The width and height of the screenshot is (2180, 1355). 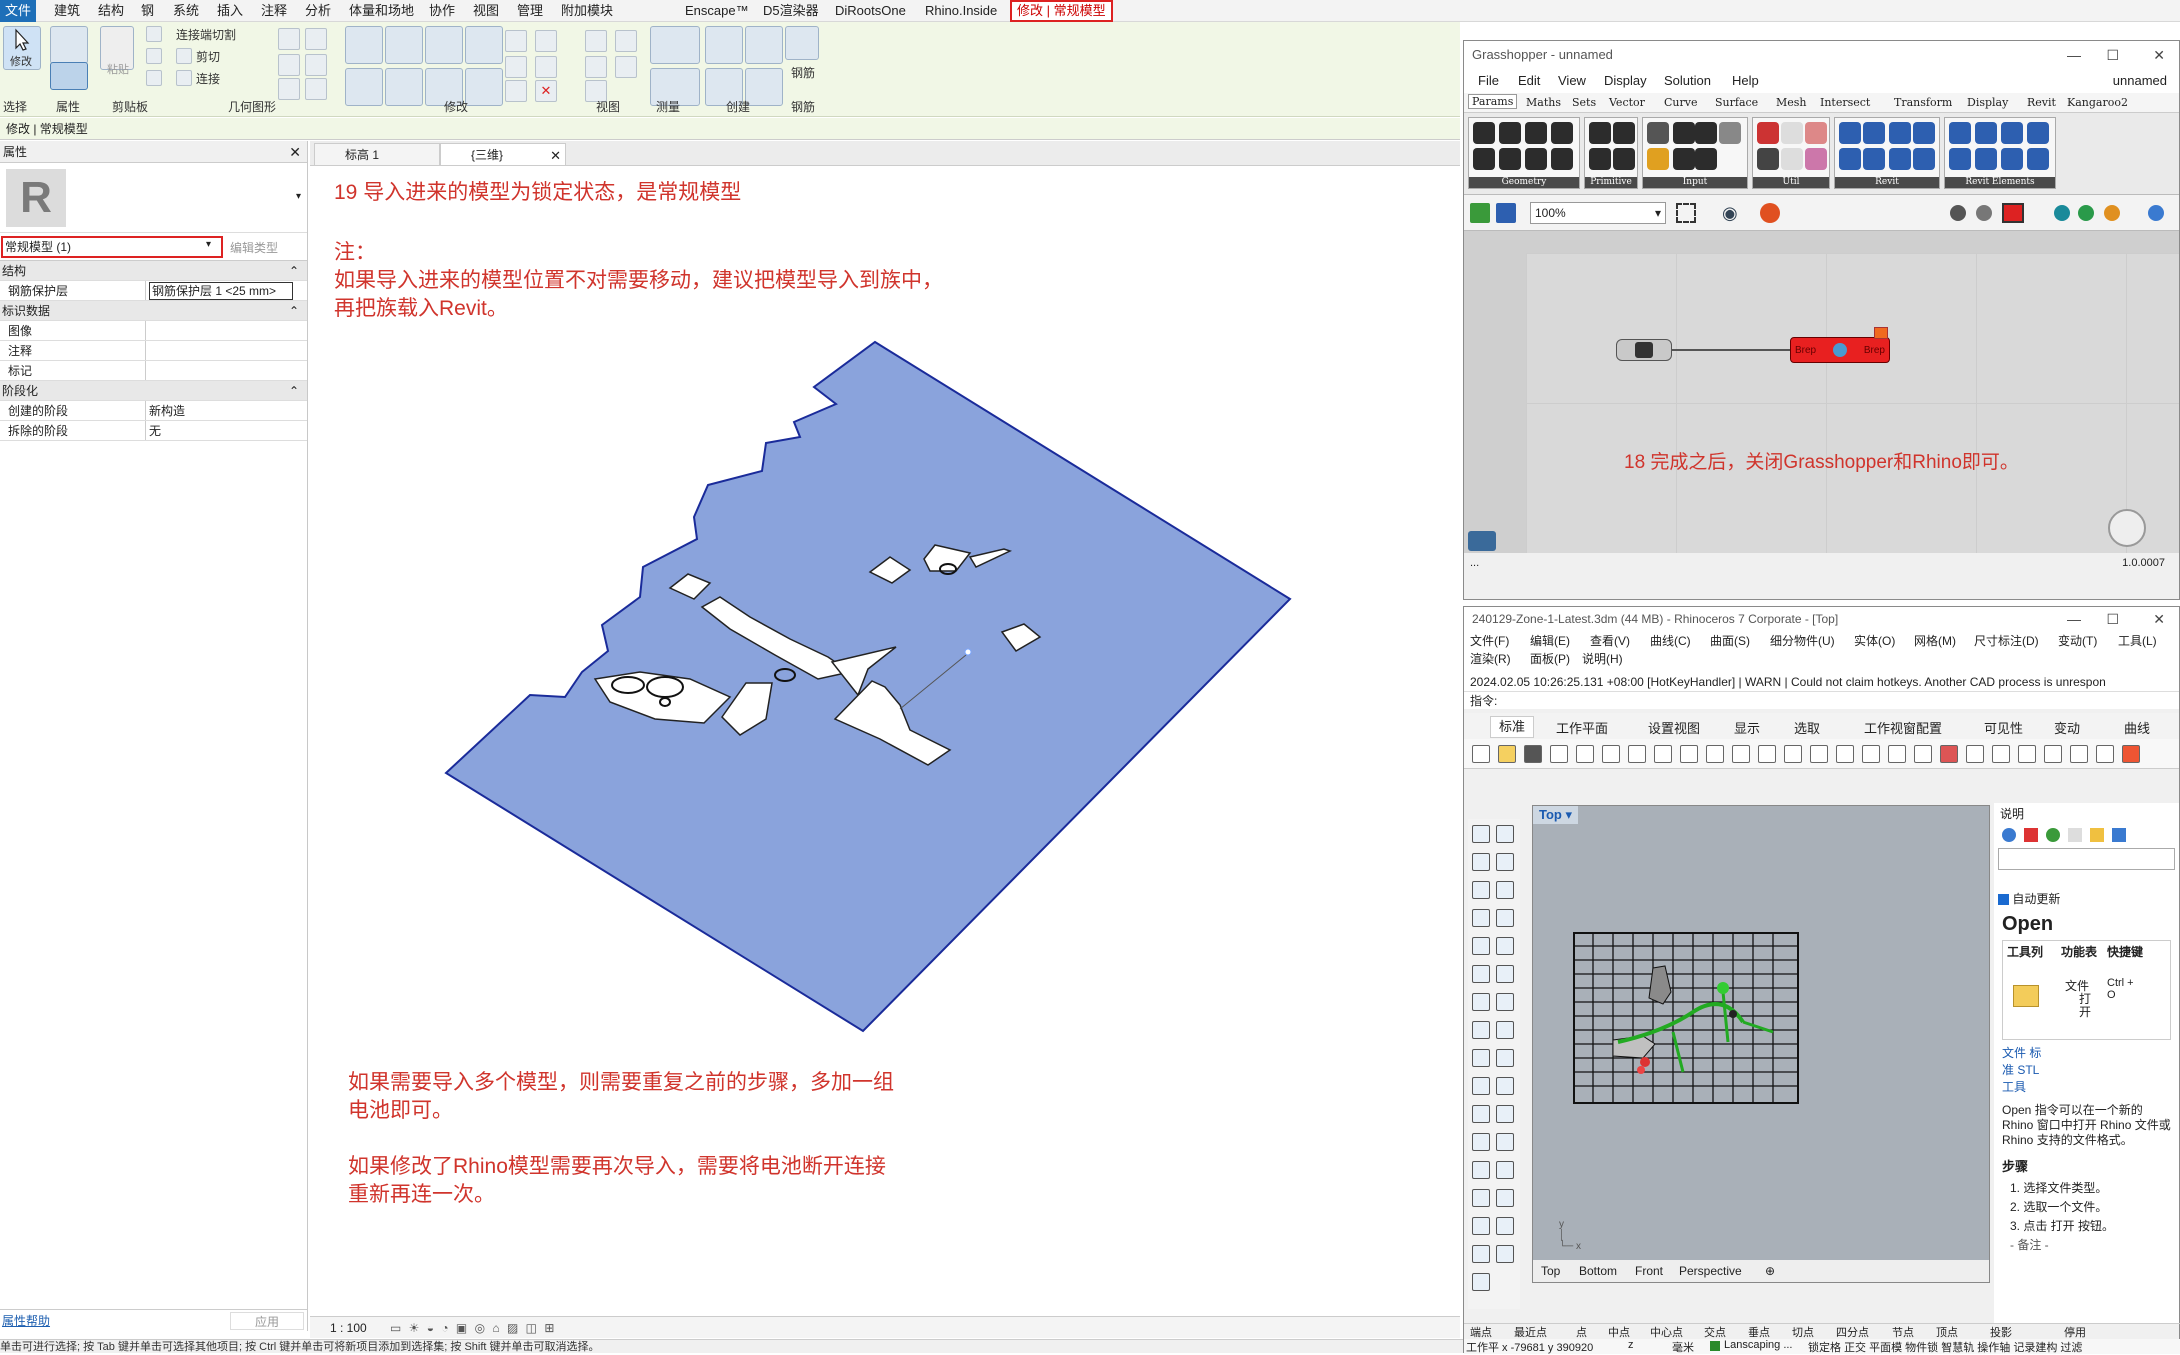 What do you see at coordinates (2112, 55) in the screenshot?
I see `maximize-icon: ☐` at bounding box center [2112, 55].